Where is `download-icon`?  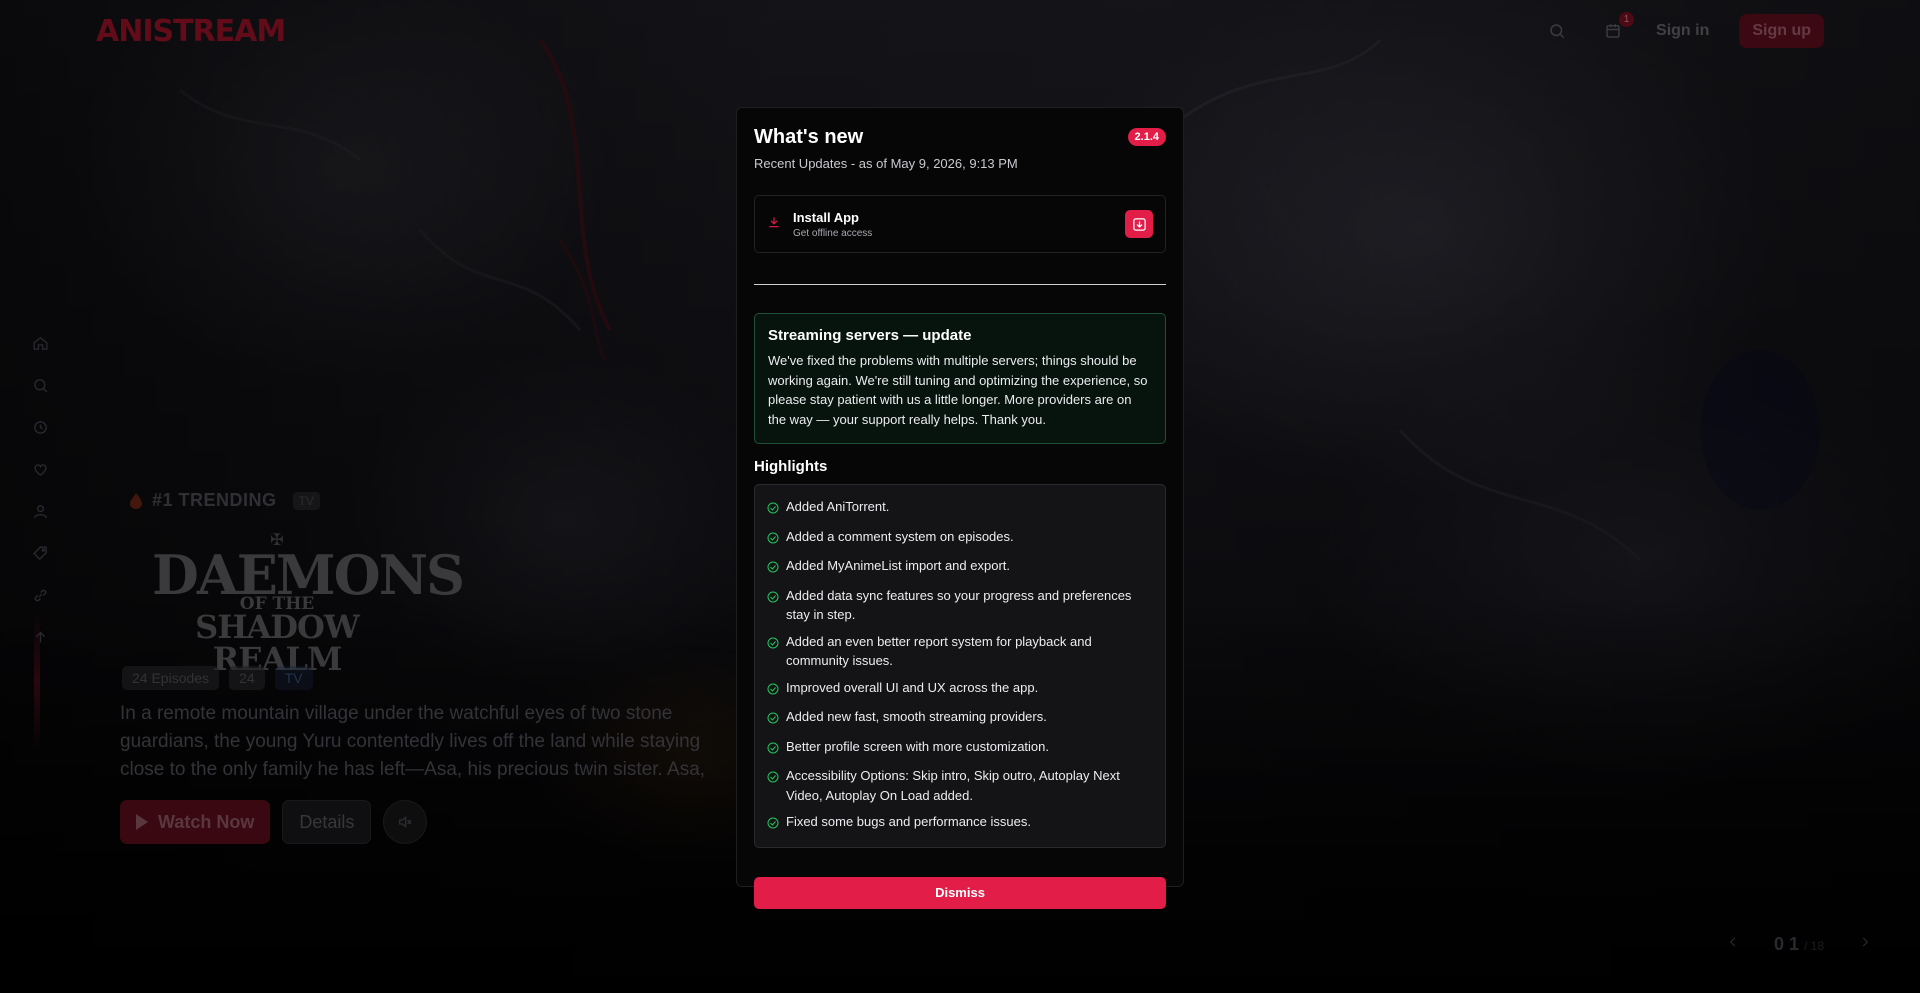
download-icon is located at coordinates (774, 224).